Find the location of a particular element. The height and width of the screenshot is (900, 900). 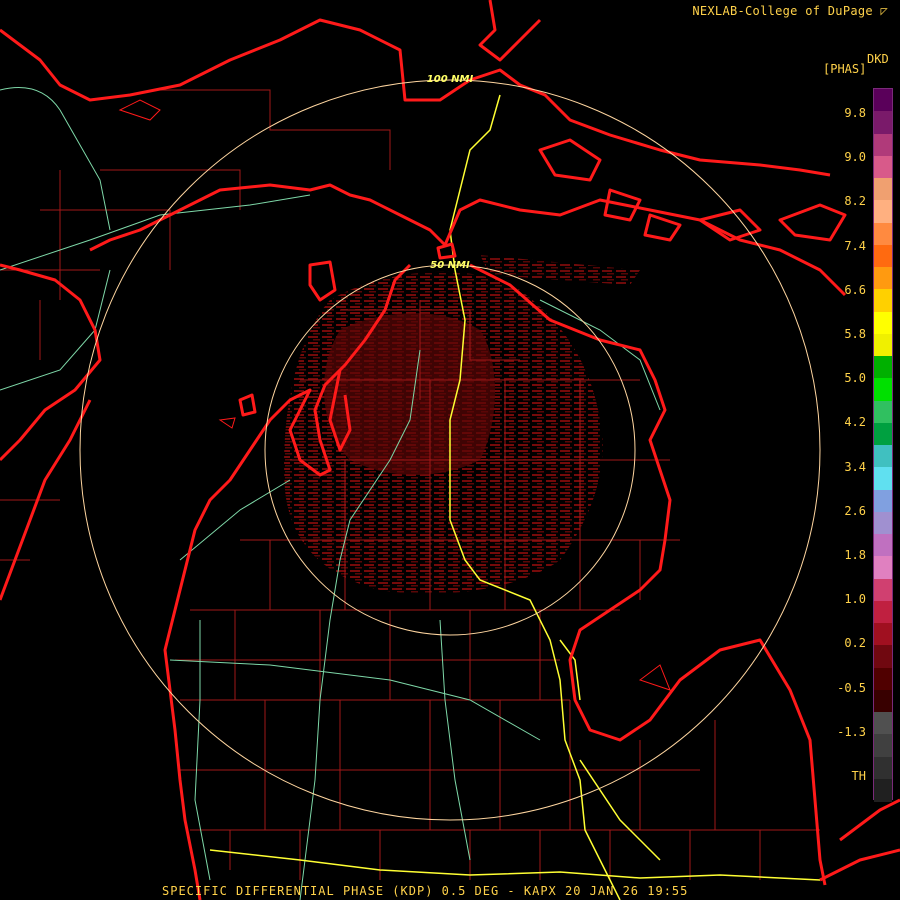

legend-tick-label: 7.4 is located at coordinates (855, 245).